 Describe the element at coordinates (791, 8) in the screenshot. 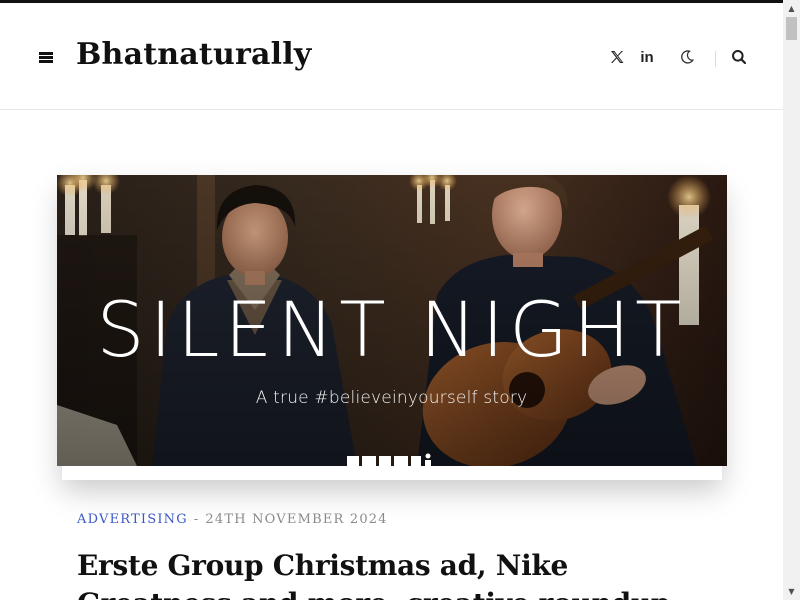

I see `scroll-up-icon: ▲` at that location.